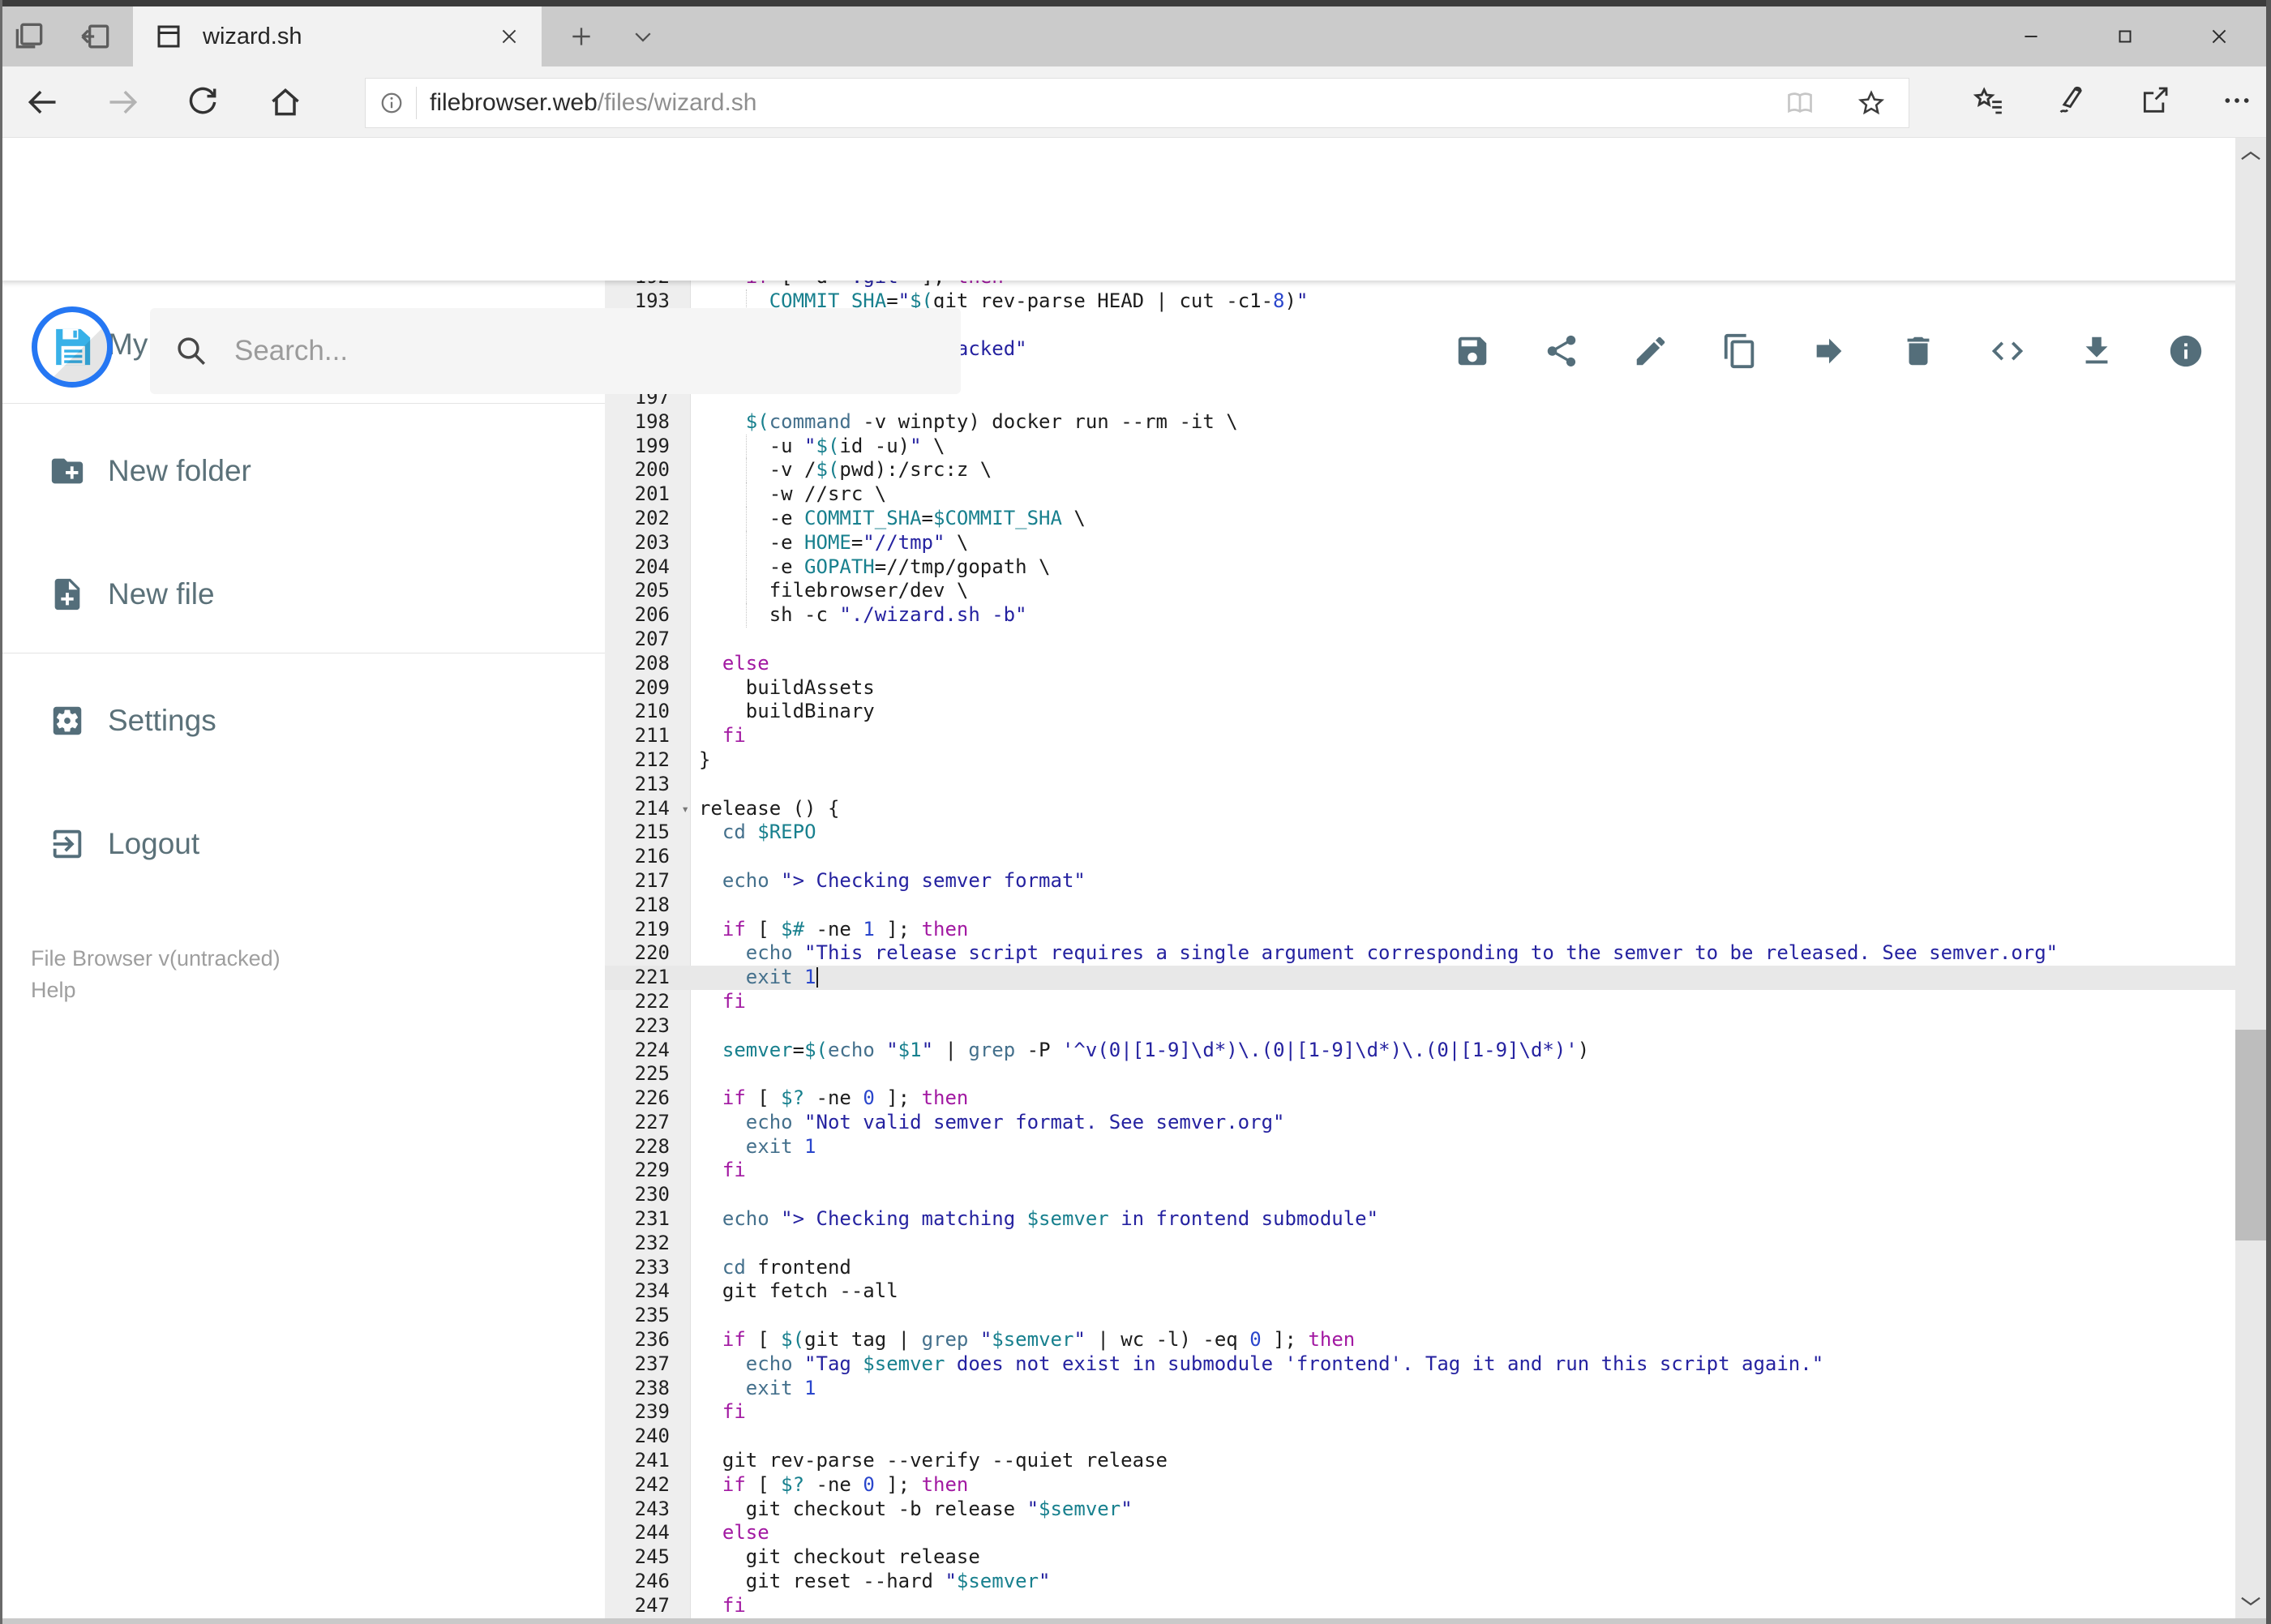  Describe the element at coordinates (581, 36) in the screenshot. I see `new-tab-button` at that location.